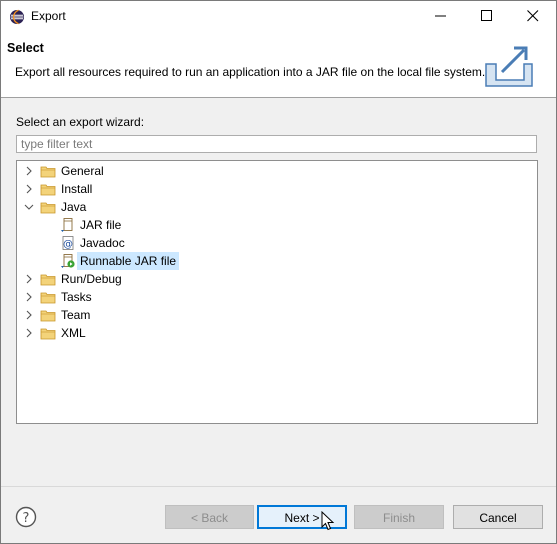 The height and width of the screenshot is (544, 557). Describe the element at coordinates (76, 297) in the screenshot. I see `tree-item-label: Tasks` at that location.